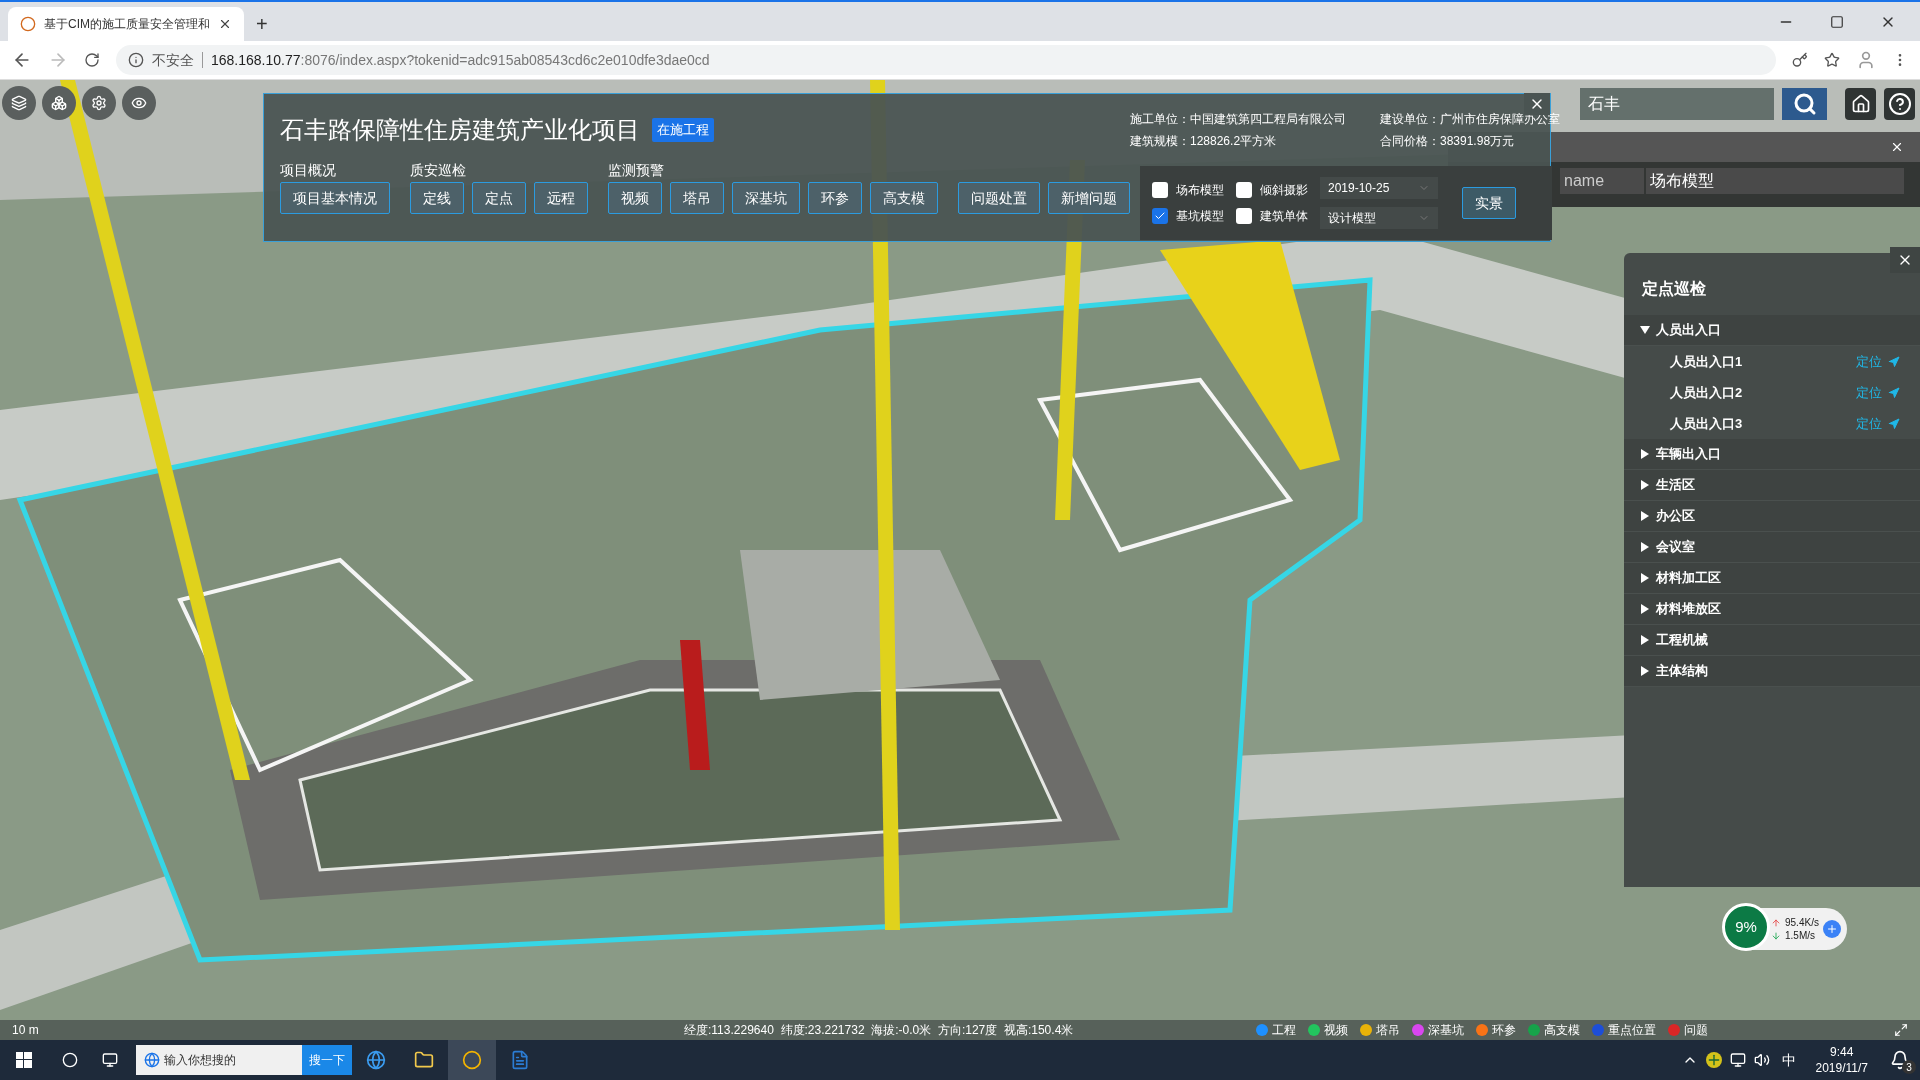 The height and width of the screenshot is (1080, 1920). Describe the element at coordinates (1772, 454) in the screenshot. I see `tree-group: 车辆出入口` at that location.